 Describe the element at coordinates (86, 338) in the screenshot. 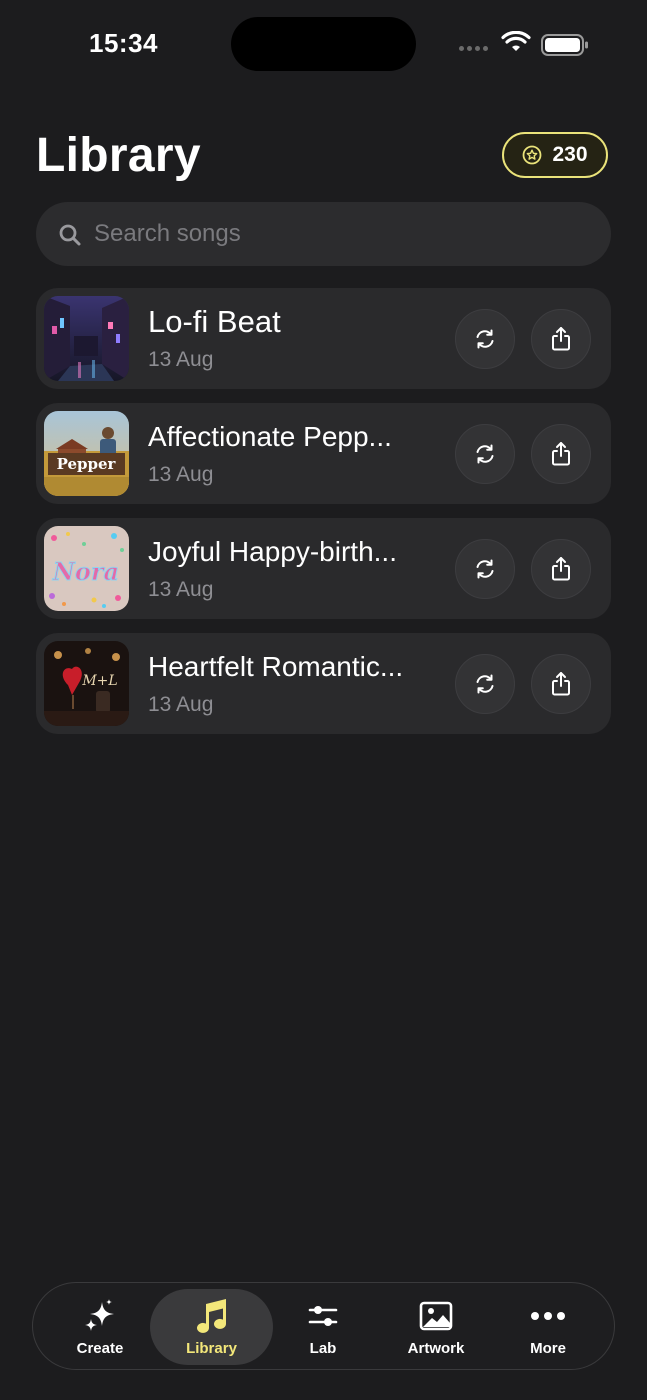

I see `song-artwork` at that location.